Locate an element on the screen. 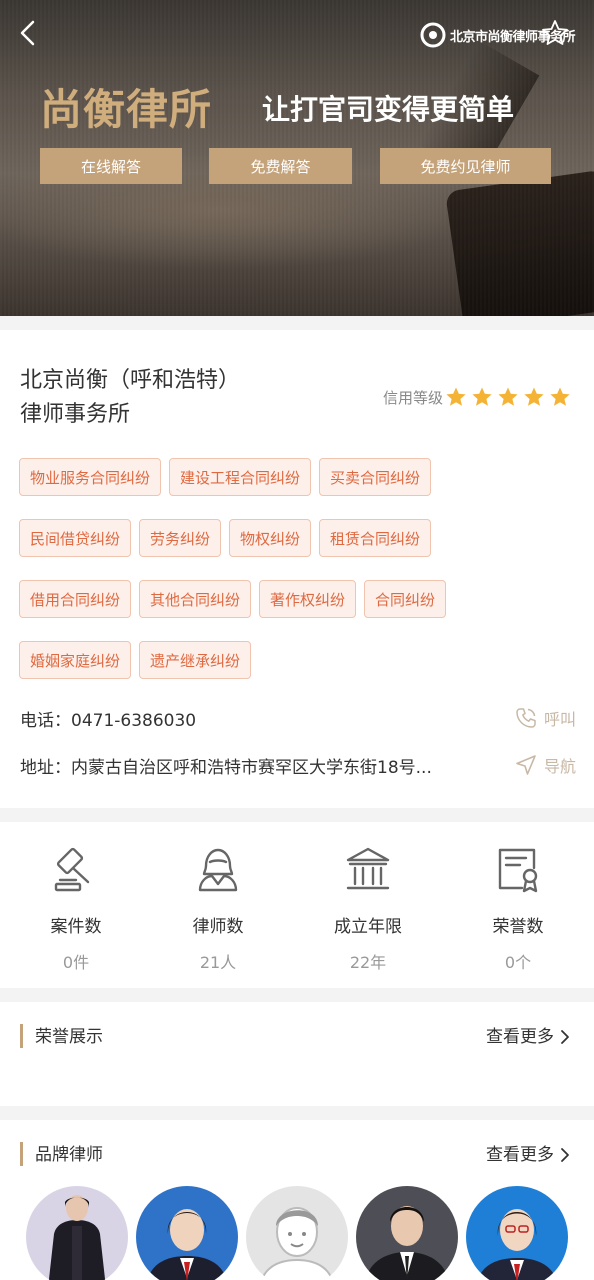  stat-honors-label: 荣誉数 is located at coordinates (518, 927).